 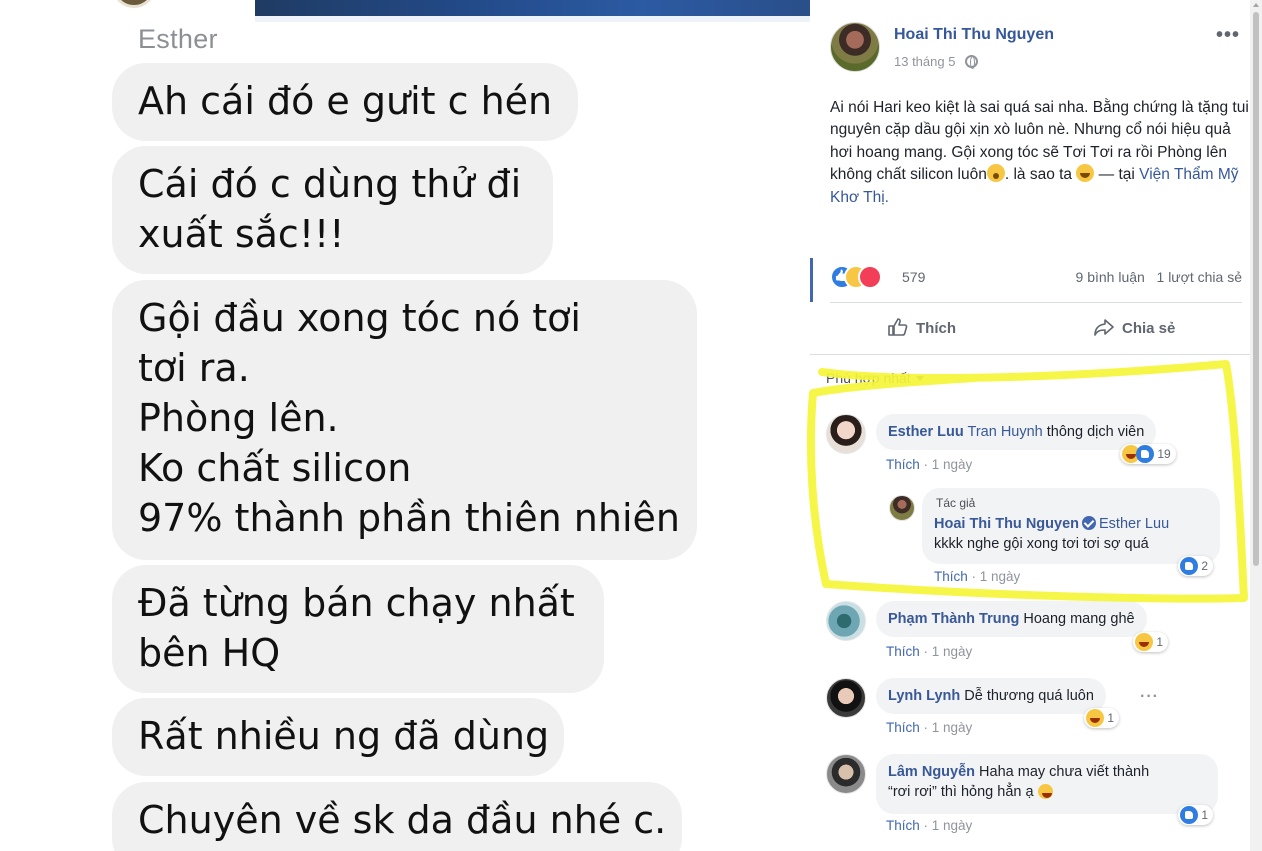 What do you see at coordinates (402, 820) in the screenshot?
I see `chat-message-line: Chuyên về sk da đầu nhé c.` at bounding box center [402, 820].